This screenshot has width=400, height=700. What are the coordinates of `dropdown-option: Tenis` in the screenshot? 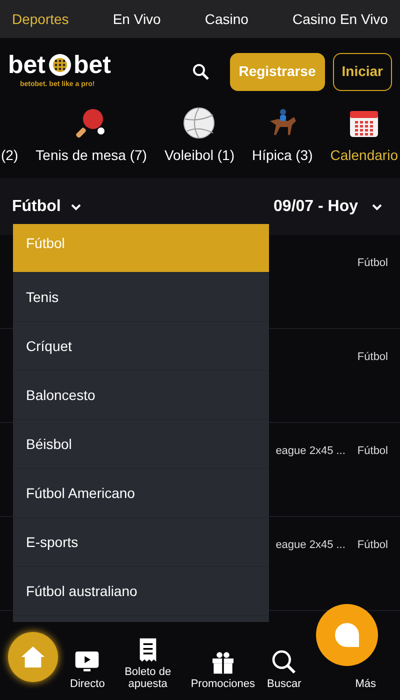 It's located at (141, 297).